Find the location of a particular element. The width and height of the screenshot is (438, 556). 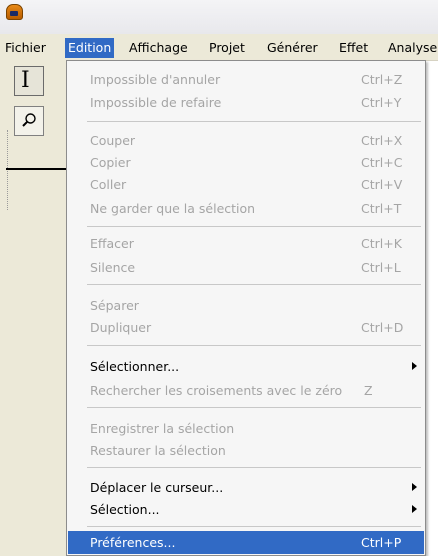

menu-projet: Projet is located at coordinates (227, 48).